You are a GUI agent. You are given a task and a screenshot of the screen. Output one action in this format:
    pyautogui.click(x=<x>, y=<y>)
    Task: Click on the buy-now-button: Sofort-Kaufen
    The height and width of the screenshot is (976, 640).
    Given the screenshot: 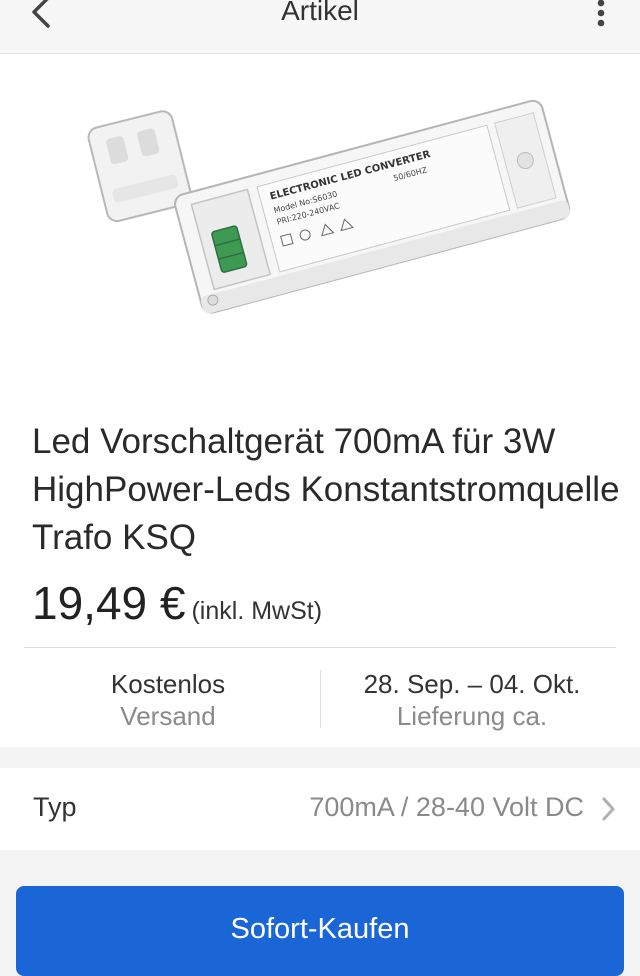 What is the action you would take?
    pyautogui.click(x=320, y=931)
    